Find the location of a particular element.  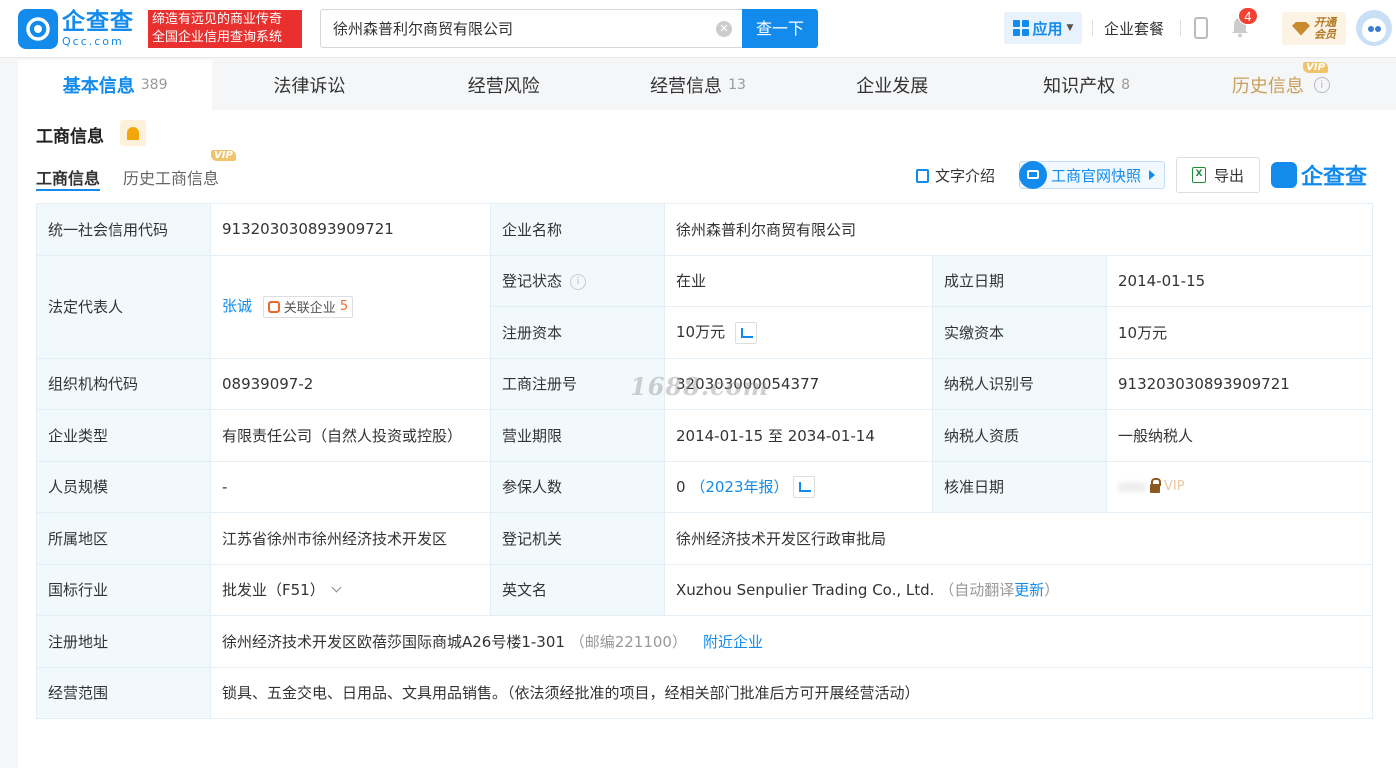

vip-diamond-icon is located at coordinates (1301, 28).